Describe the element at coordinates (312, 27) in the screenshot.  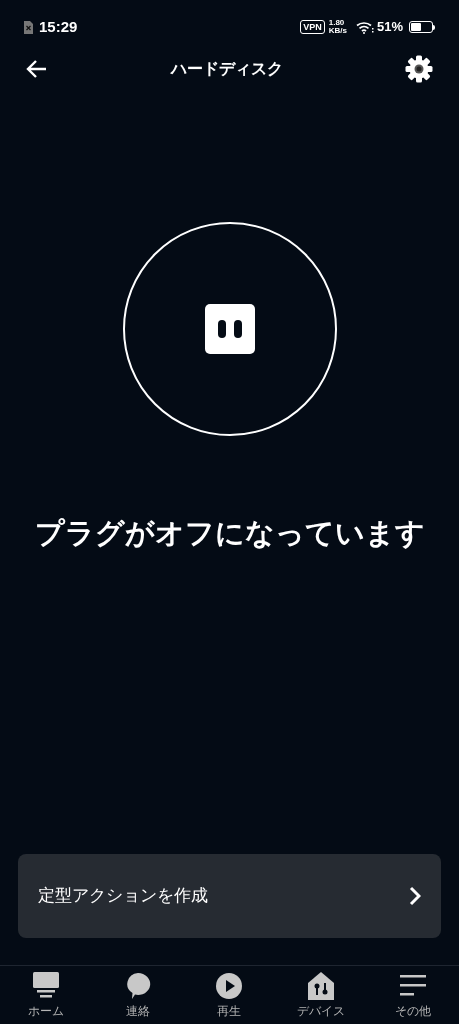
I see `vpn-badge: VPN` at that location.